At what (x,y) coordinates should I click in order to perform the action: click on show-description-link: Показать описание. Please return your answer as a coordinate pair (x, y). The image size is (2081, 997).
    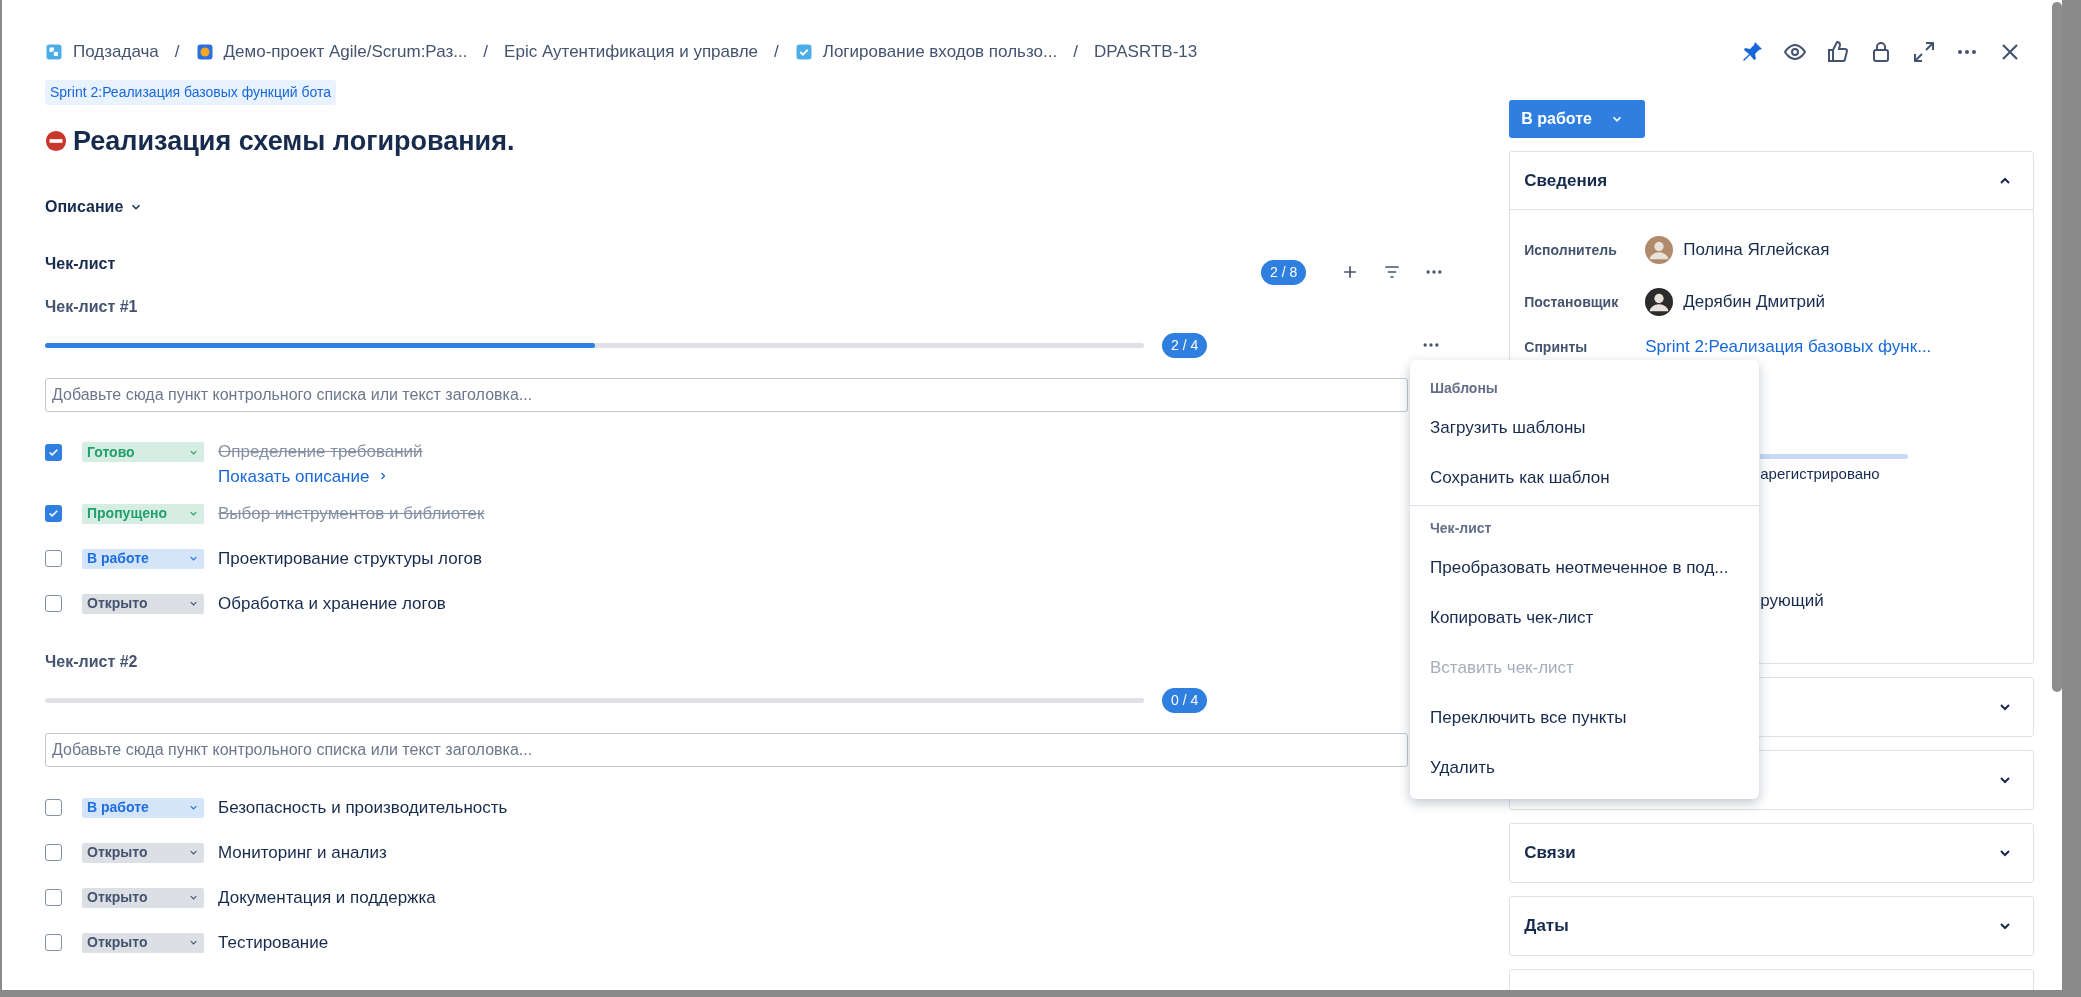
    Looking at the image, I should click on (304, 476).